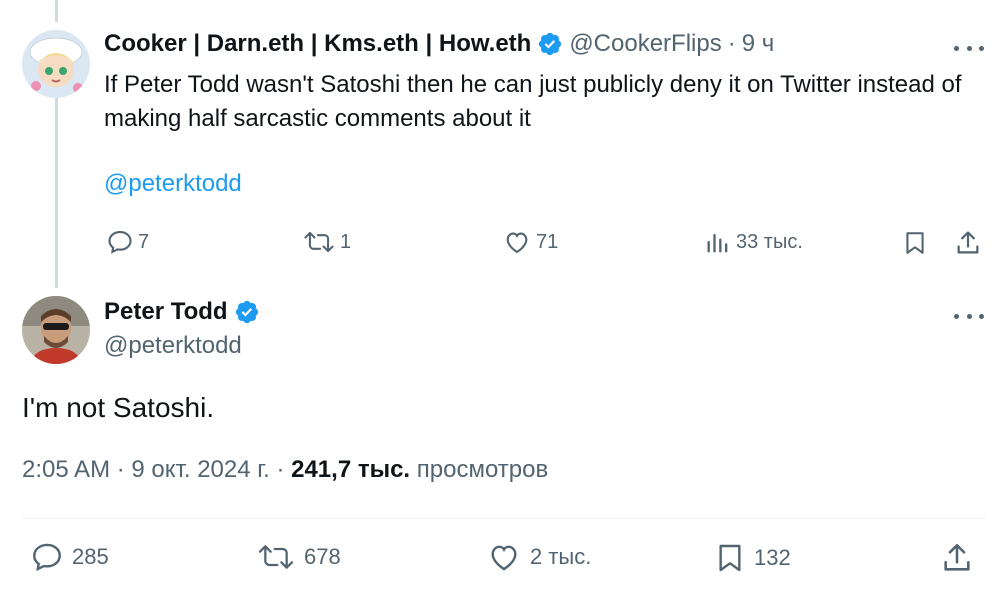  I want to click on main-bookmark-button: 132, so click(752, 558).